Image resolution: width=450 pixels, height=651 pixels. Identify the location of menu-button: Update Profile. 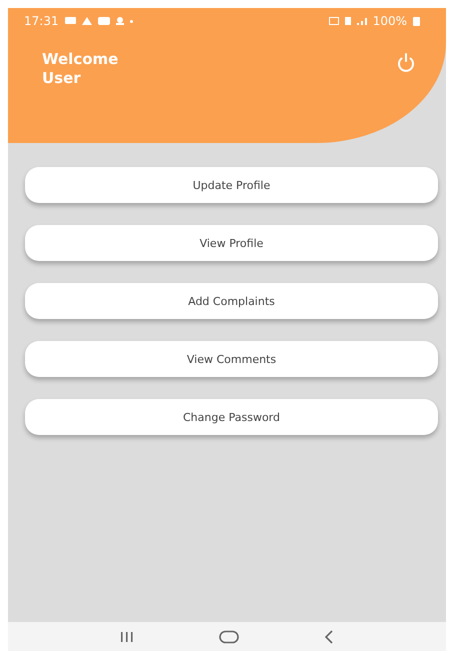
(231, 185).